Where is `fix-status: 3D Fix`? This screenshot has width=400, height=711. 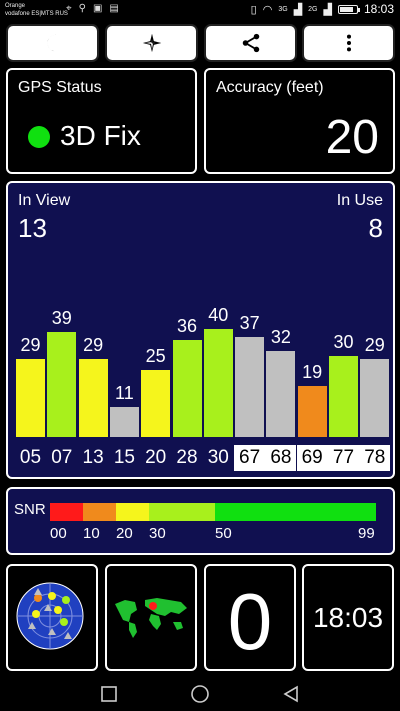 fix-status: 3D Fix is located at coordinates (100, 135).